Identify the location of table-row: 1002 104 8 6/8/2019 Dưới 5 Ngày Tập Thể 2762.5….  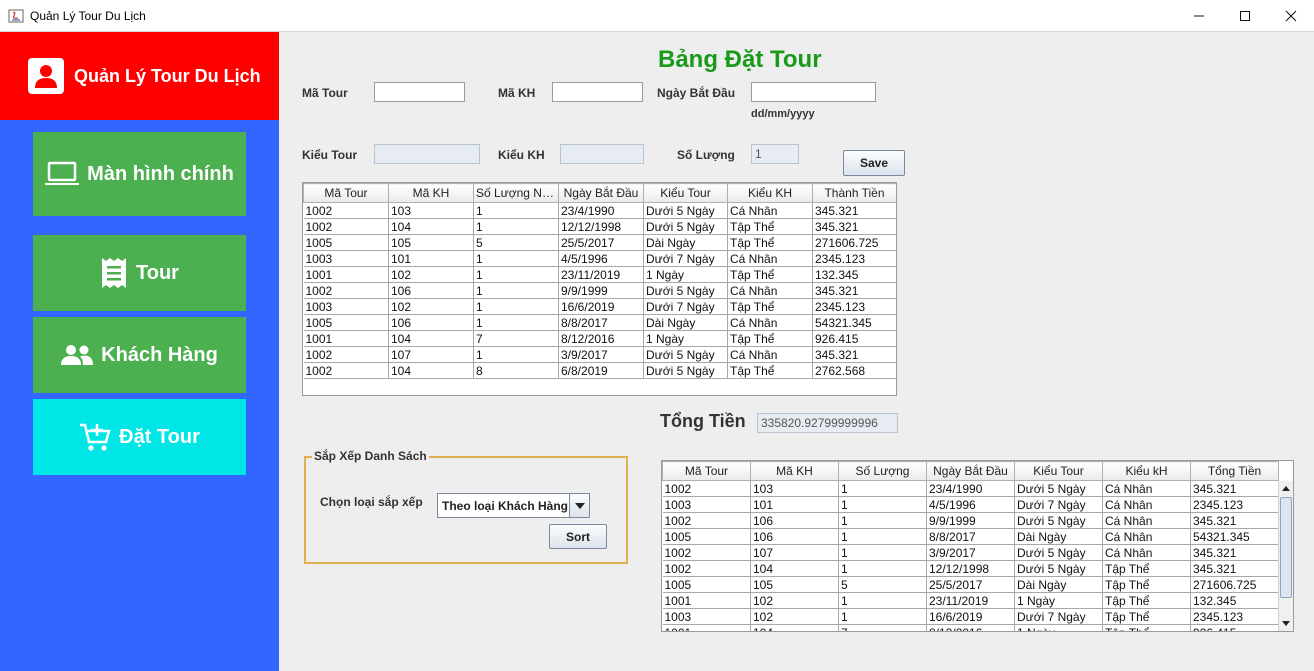
(599, 370).